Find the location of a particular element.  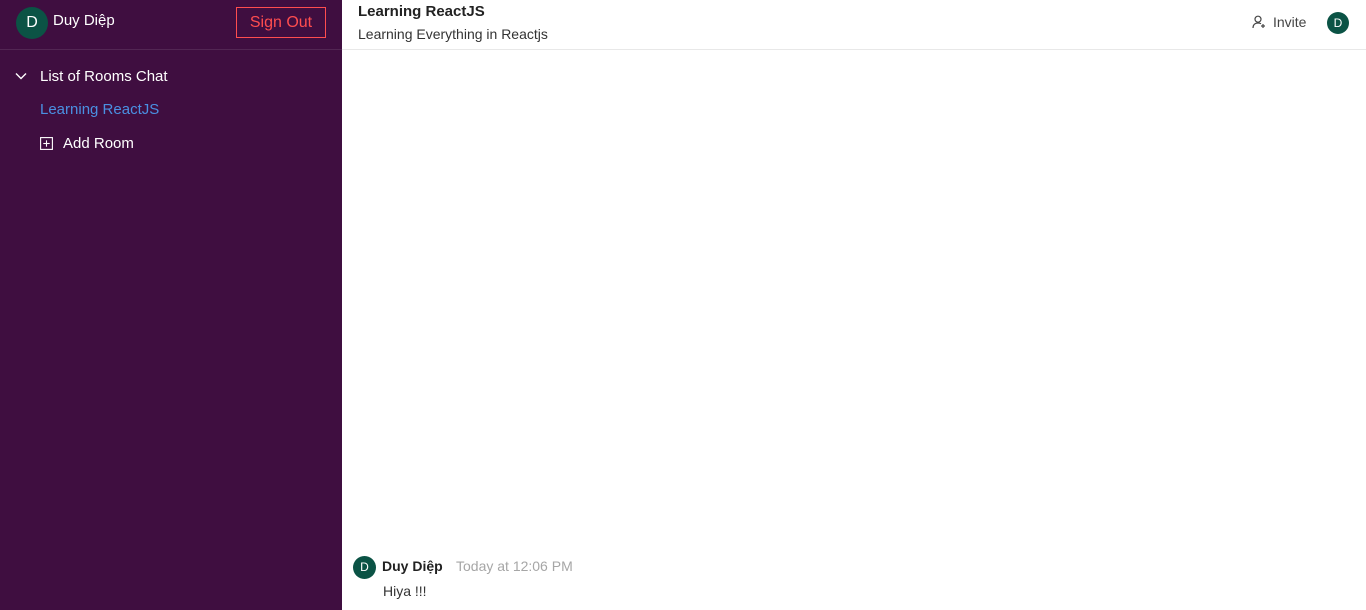

invite-button: Invite is located at coordinates (1279, 22).